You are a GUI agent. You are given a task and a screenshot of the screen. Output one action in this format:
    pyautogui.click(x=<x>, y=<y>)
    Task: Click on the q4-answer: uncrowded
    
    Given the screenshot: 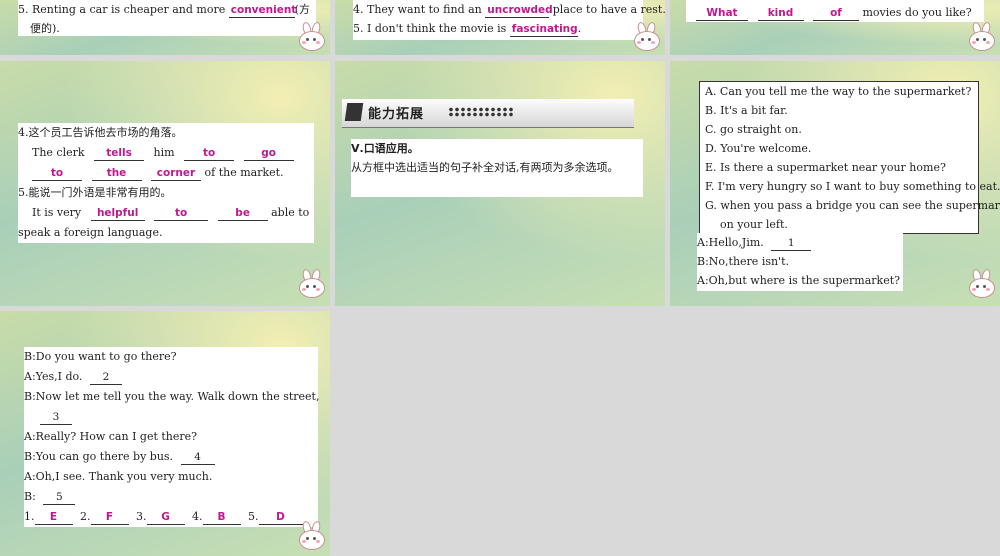 What is the action you would take?
    pyautogui.click(x=519, y=11)
    